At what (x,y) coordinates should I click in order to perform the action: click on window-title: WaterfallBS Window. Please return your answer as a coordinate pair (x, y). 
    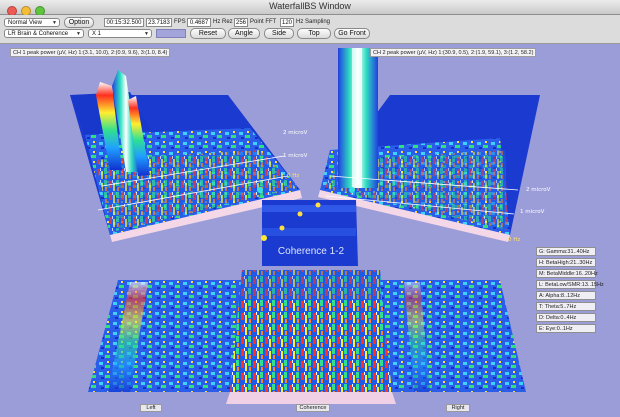
    Looking at the image, I should click on (310, 6).